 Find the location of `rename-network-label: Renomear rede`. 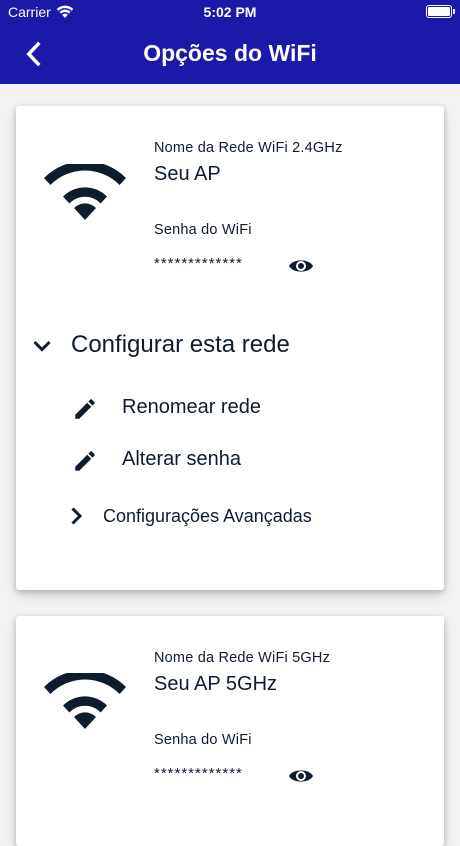

rename-network-label: Renomear rede is located at coordinates (191, 407).